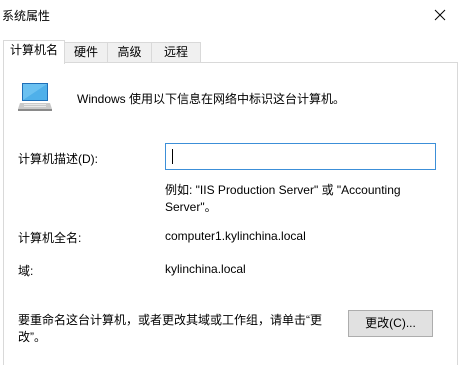 The width and height of the screenshot is (463, 365). What do you see at coordinates (35, 97) in the screenshot?
I see `computer-icon` at bounding box center [35, 97].